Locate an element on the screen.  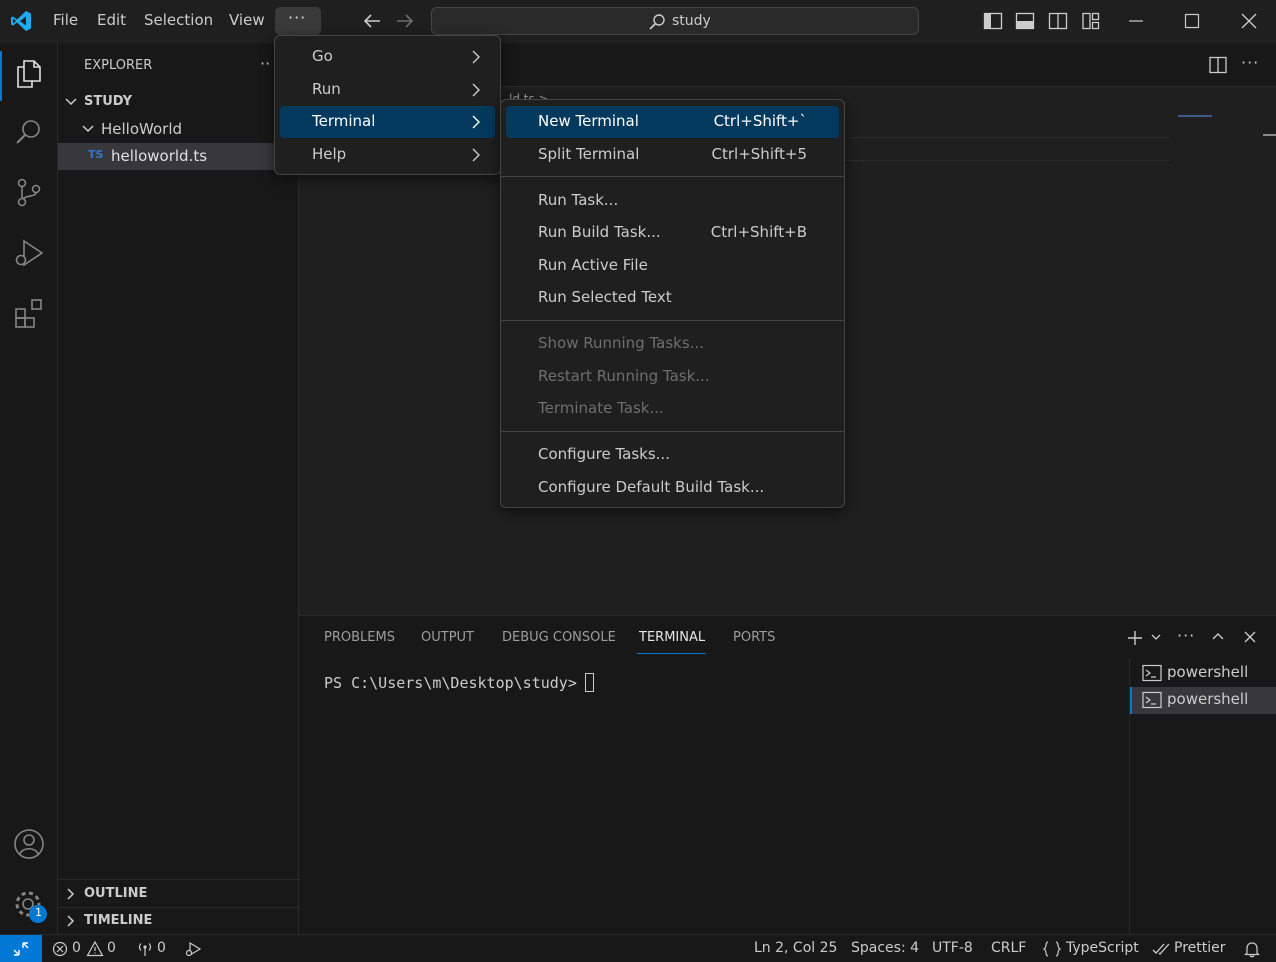
menu-item-shortcut: Ctrl+Shift+5 is located at coordinates (759, 154).